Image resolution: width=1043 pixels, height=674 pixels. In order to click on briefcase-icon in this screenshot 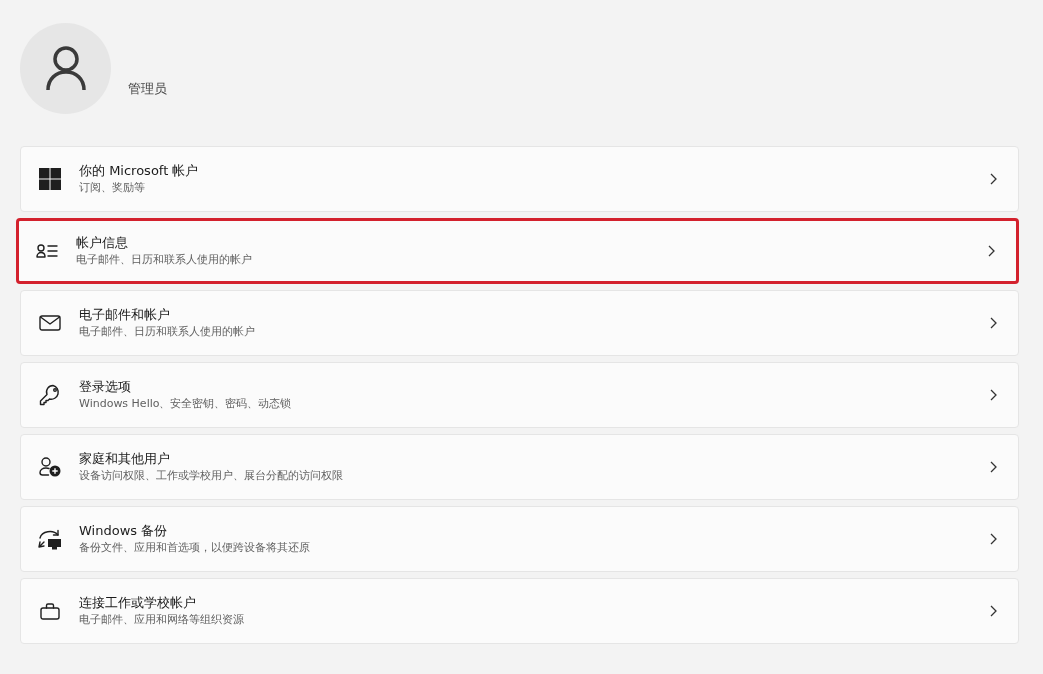, I will do `click(50, 611)`.